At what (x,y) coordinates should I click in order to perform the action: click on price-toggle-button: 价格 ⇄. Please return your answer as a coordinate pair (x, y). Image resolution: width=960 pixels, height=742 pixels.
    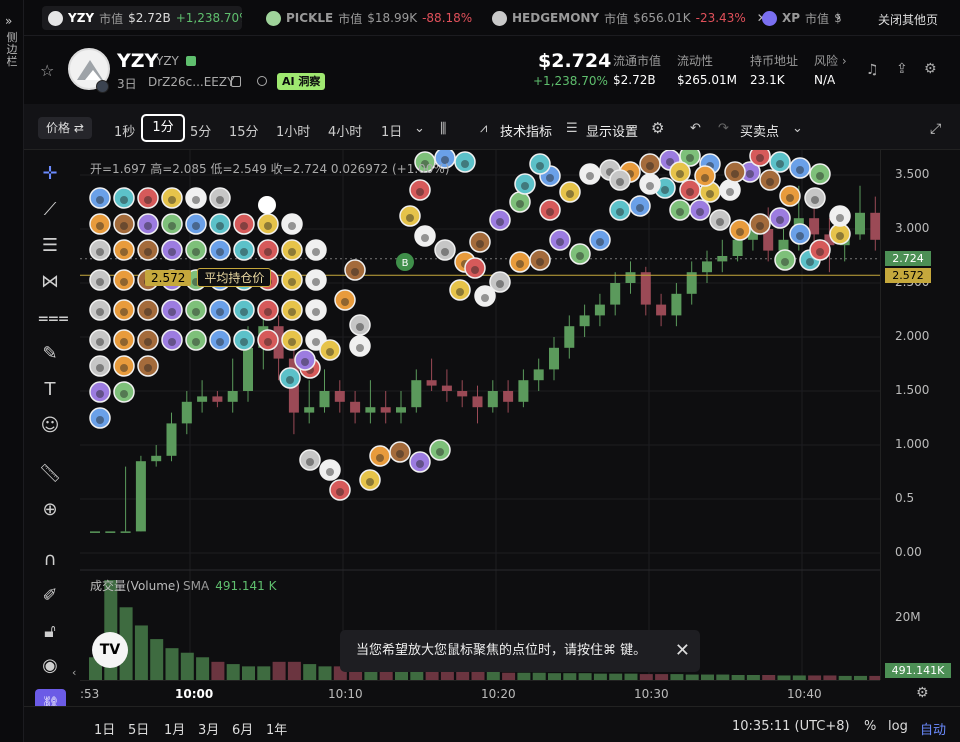
    Looking at the image, I should click on (65, 128).